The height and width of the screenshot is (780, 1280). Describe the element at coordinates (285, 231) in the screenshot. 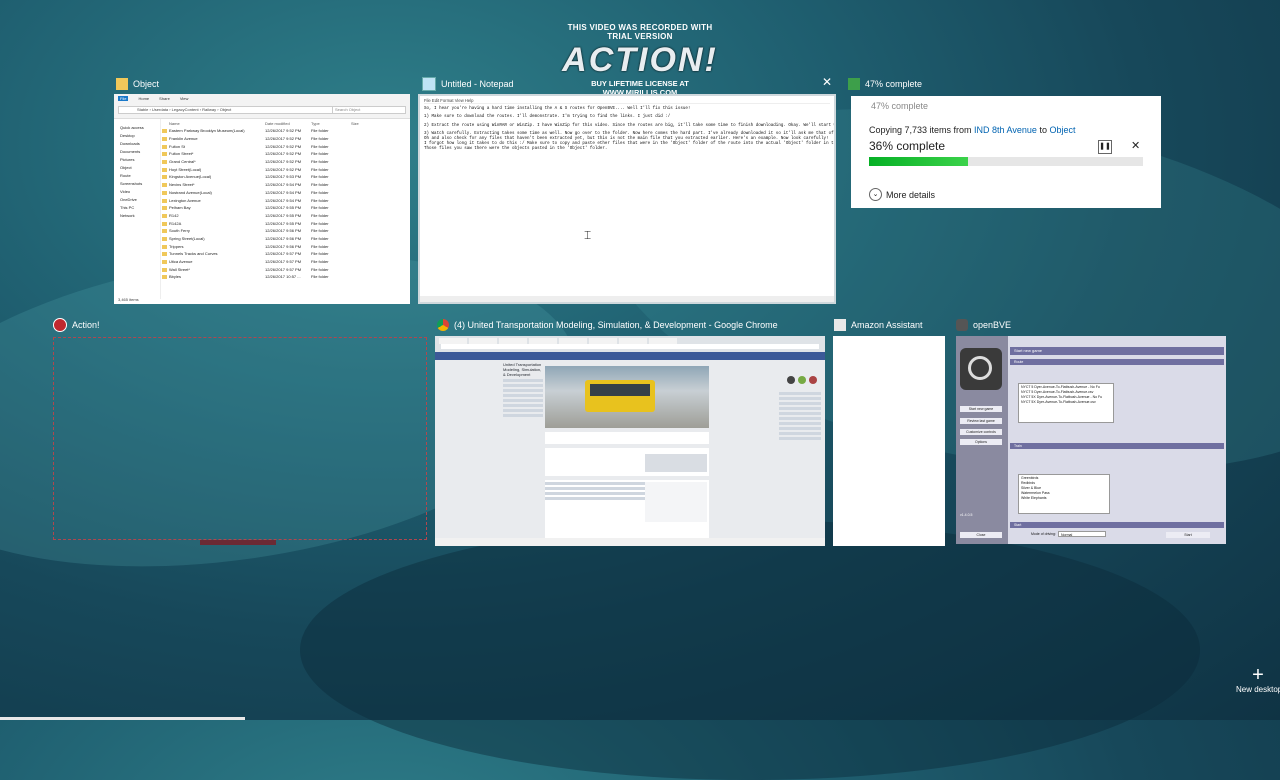

I see `file-row: South Ferry 12/26/2017 9:56 PM File folder` at that location.